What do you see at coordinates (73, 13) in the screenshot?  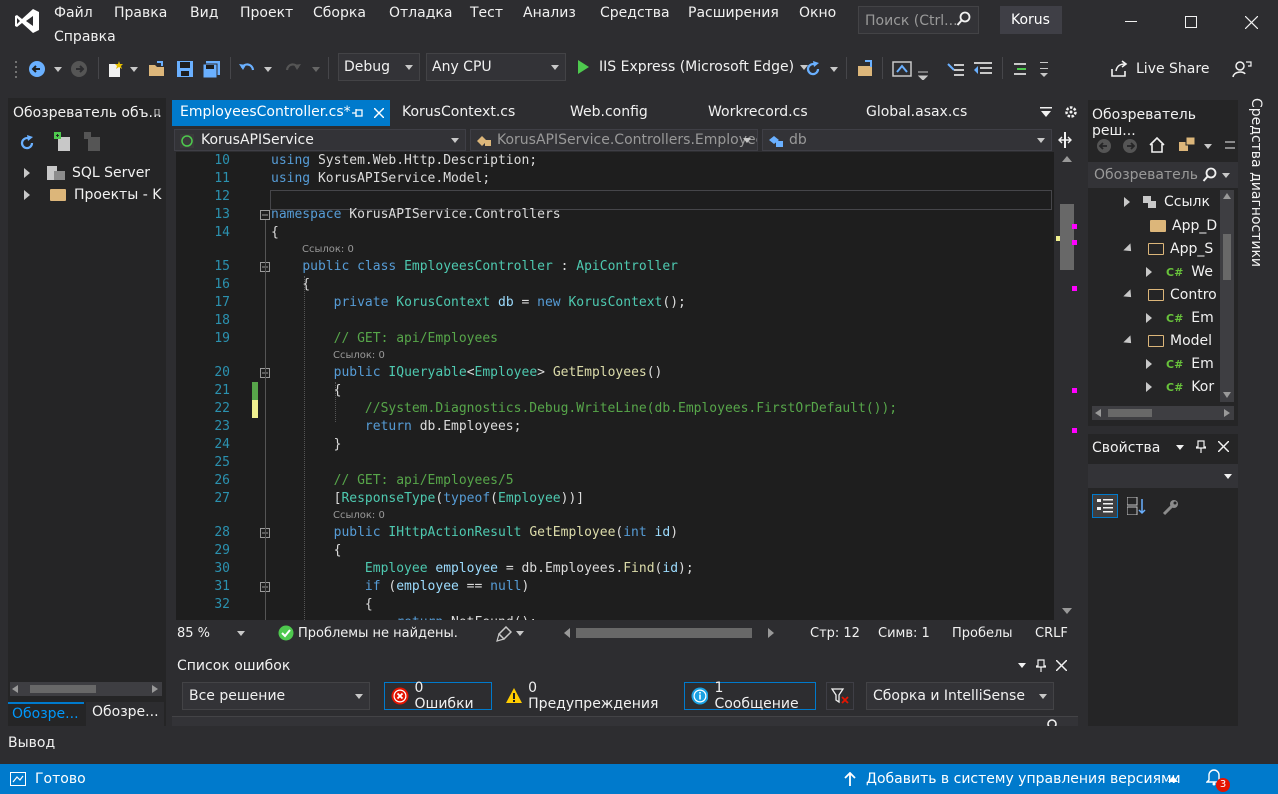 I see `menu-file: Файл` at bounding box center [73, 13].